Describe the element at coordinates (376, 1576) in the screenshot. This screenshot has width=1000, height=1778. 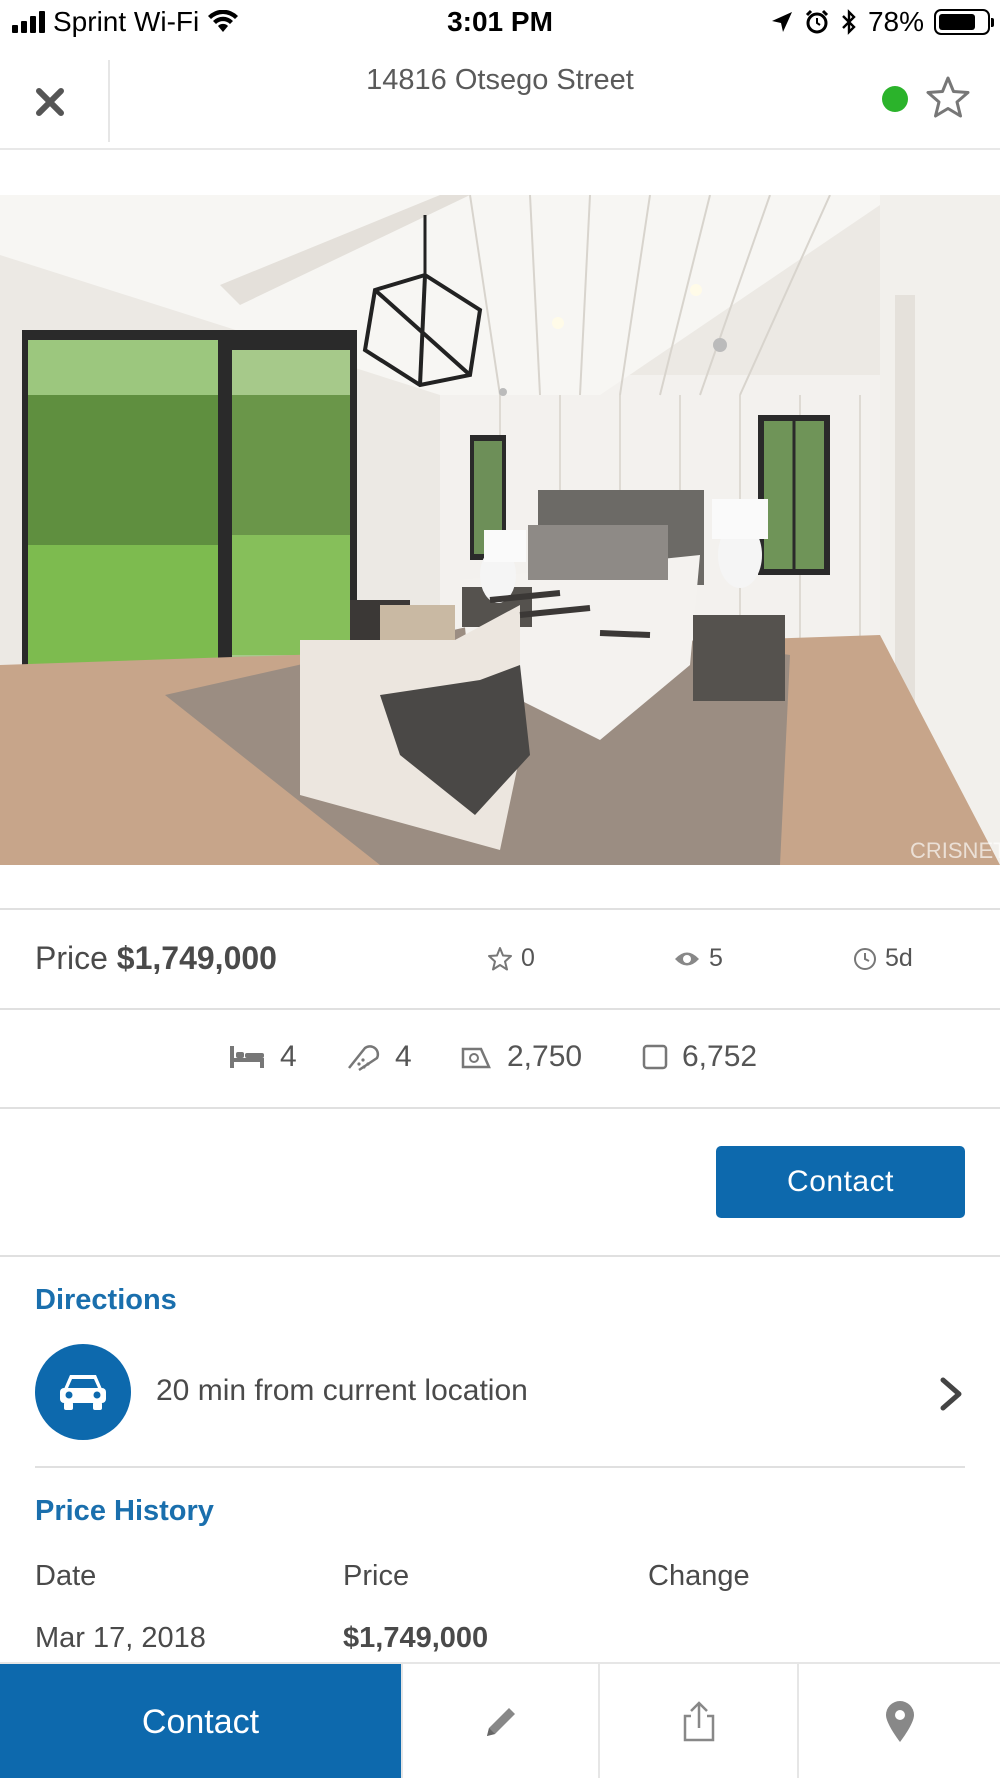
I see `column-header-price: Price` at that location.